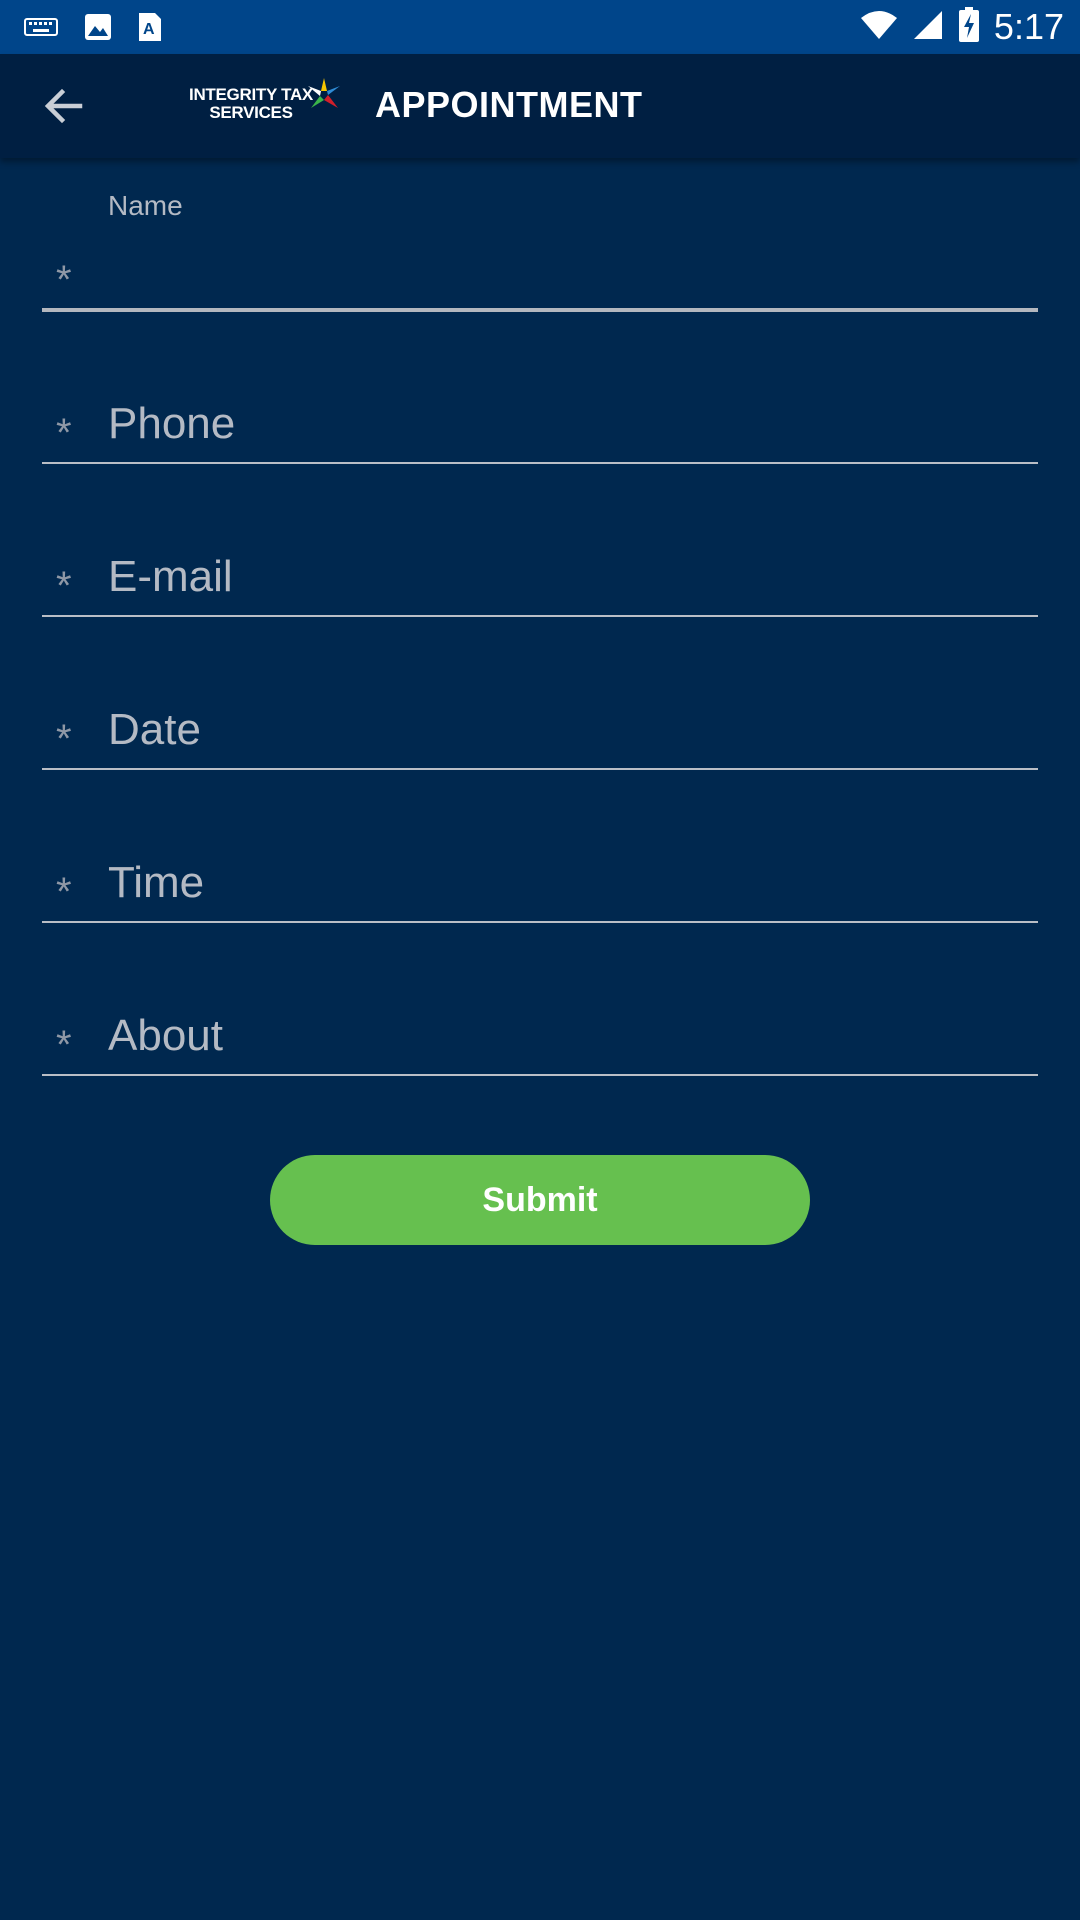 This screenshot has height=1920, width=1080. I want to click on battery-charging-icon, so click(969, 27).